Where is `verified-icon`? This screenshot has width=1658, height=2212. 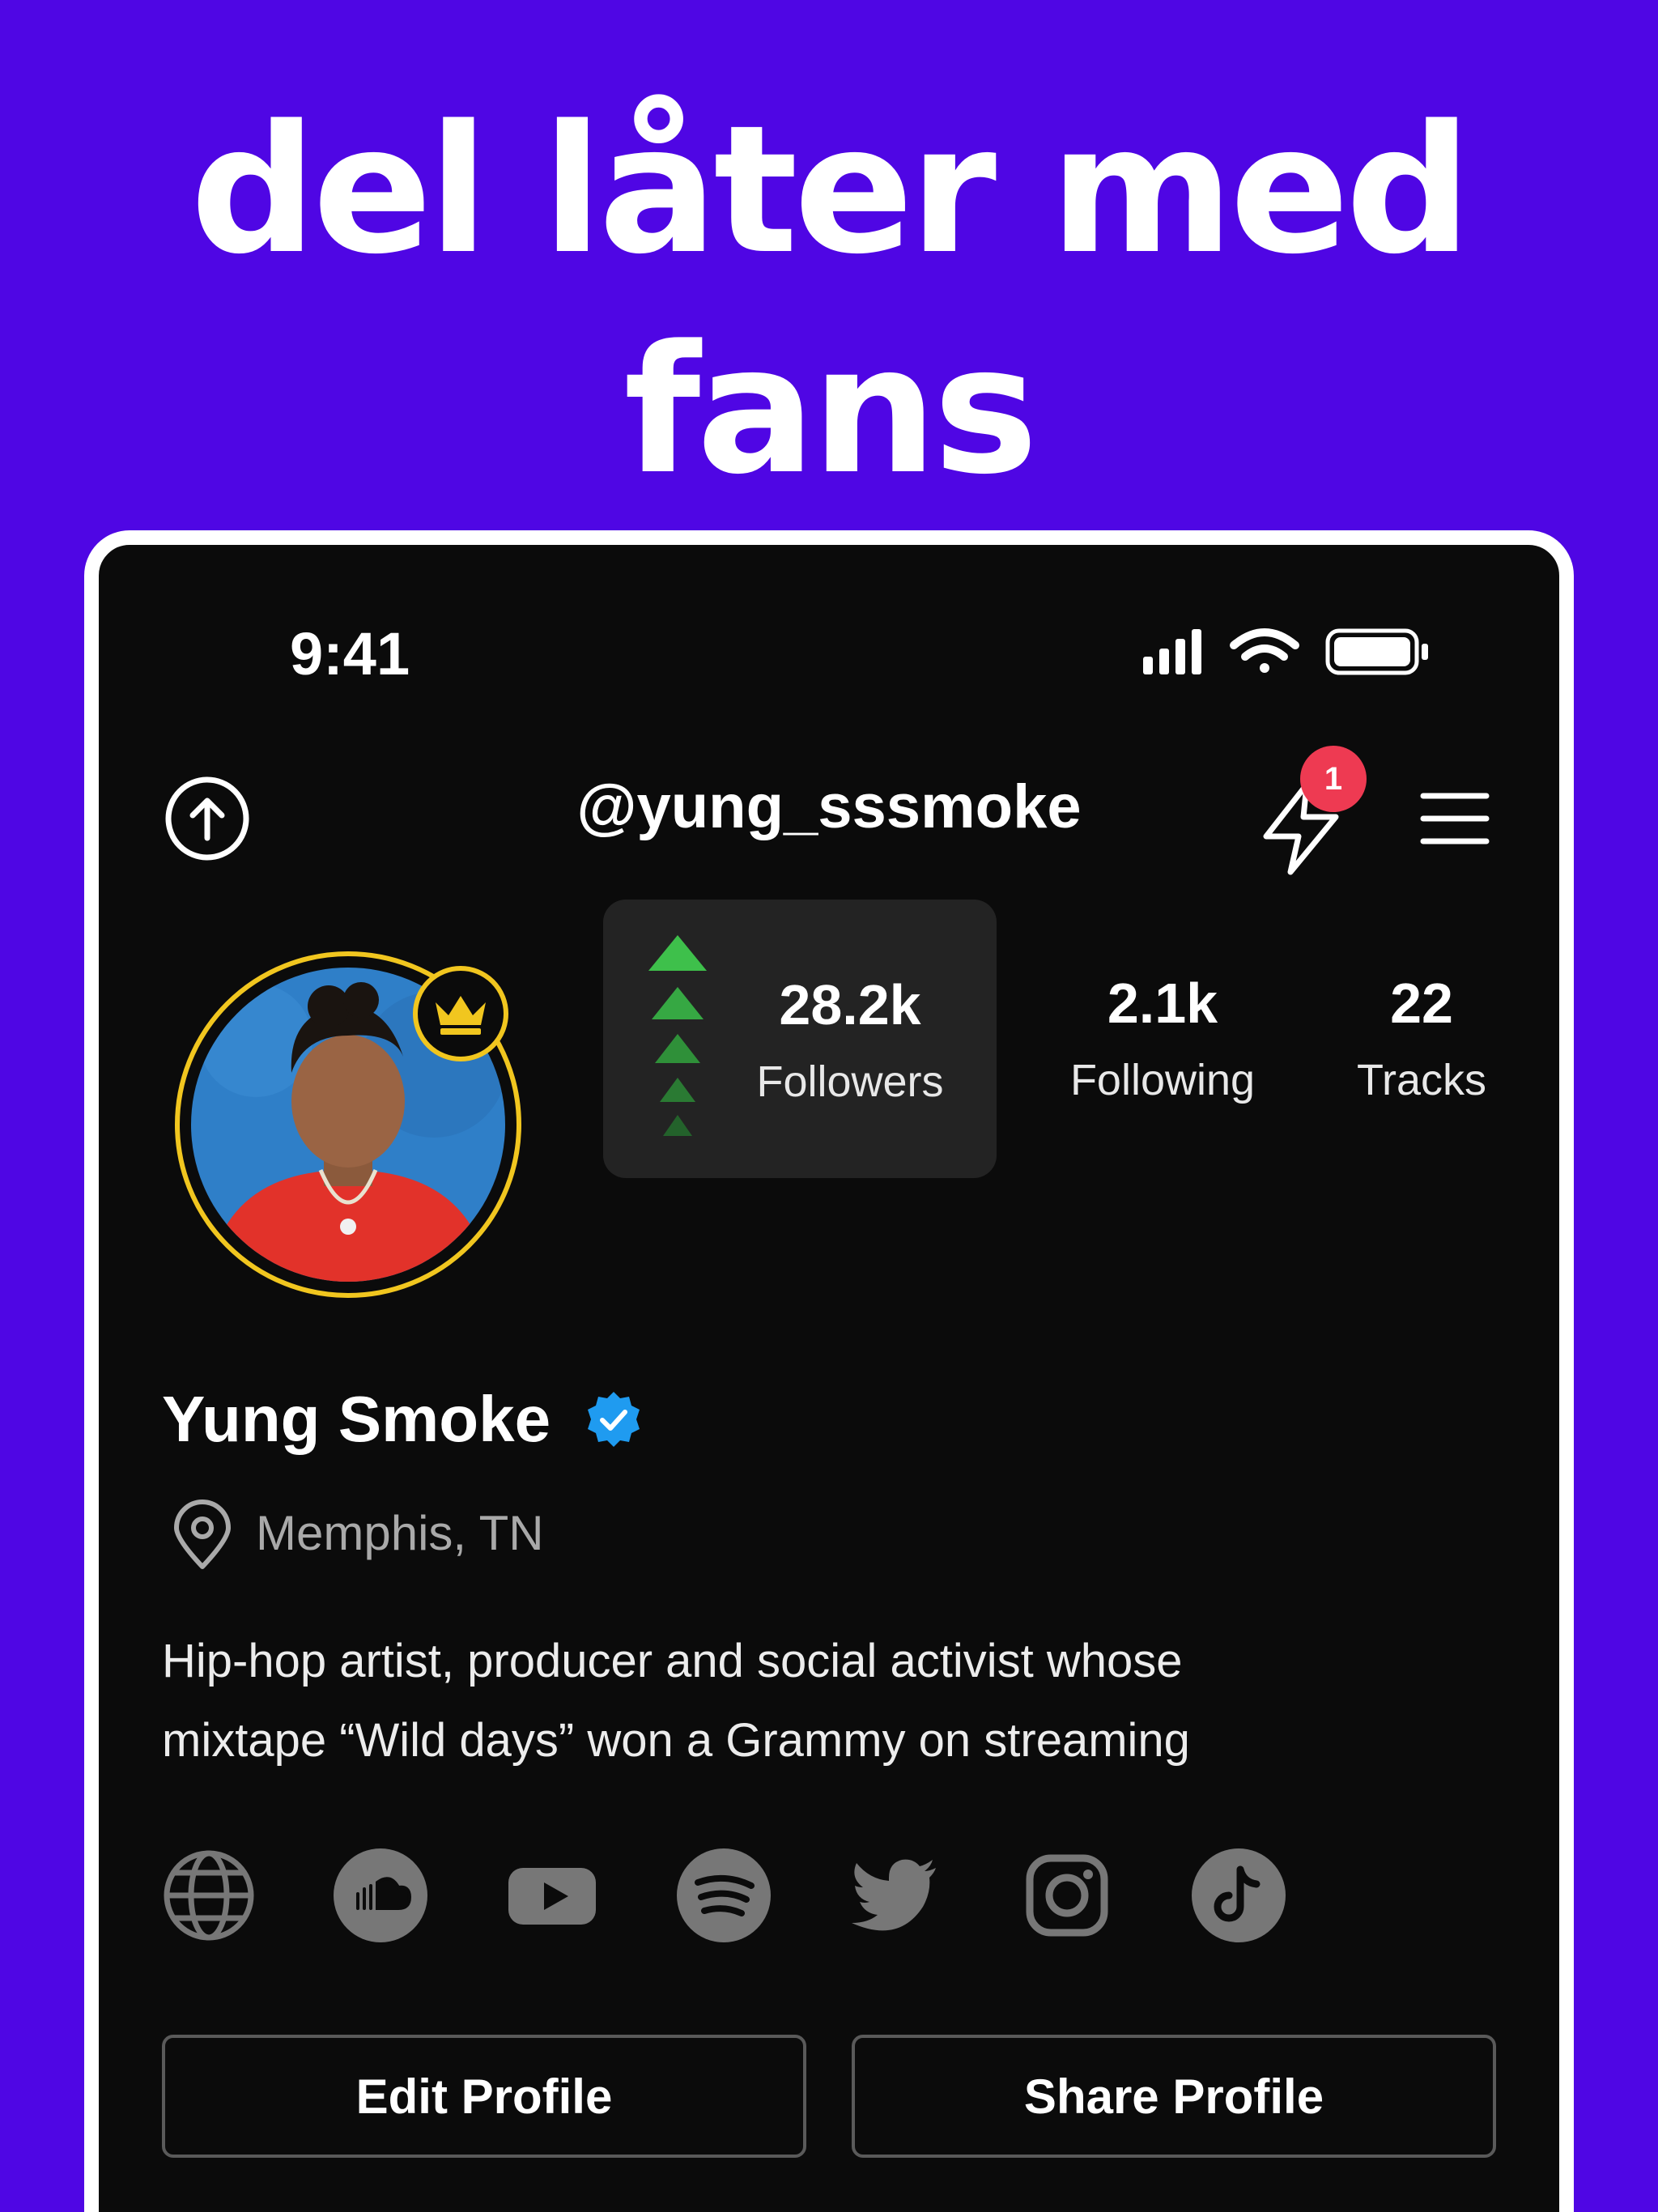 verified-icon is located at coordinates (614, 1419).